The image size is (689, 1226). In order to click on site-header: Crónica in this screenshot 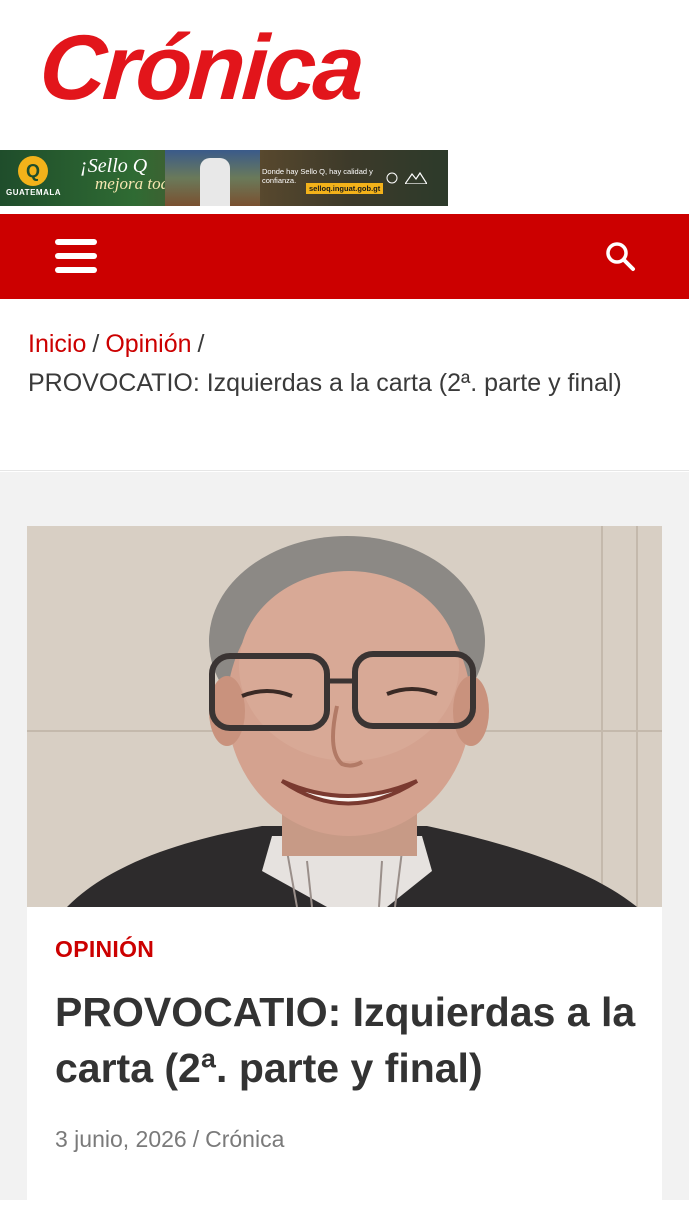, I will do `click(344, 75)`.